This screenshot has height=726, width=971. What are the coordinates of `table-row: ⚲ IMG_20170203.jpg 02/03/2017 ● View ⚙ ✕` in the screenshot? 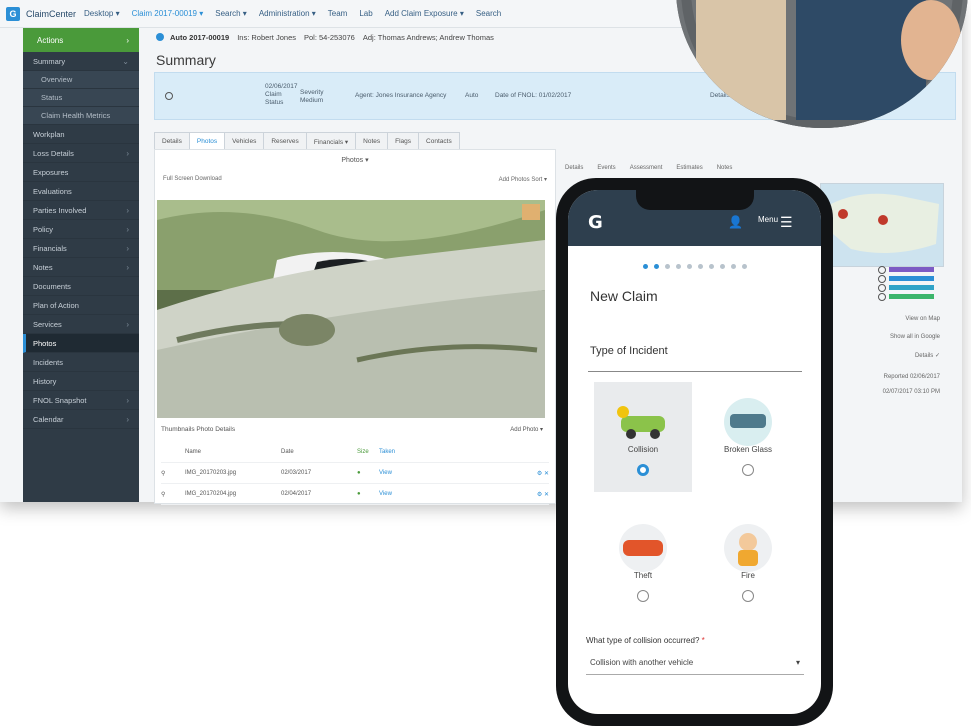 It's located at (355, 473).